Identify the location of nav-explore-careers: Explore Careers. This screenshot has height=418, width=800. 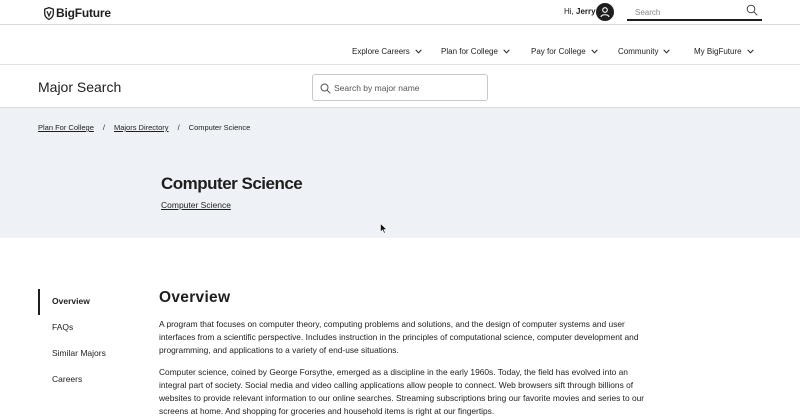
(387, 51).